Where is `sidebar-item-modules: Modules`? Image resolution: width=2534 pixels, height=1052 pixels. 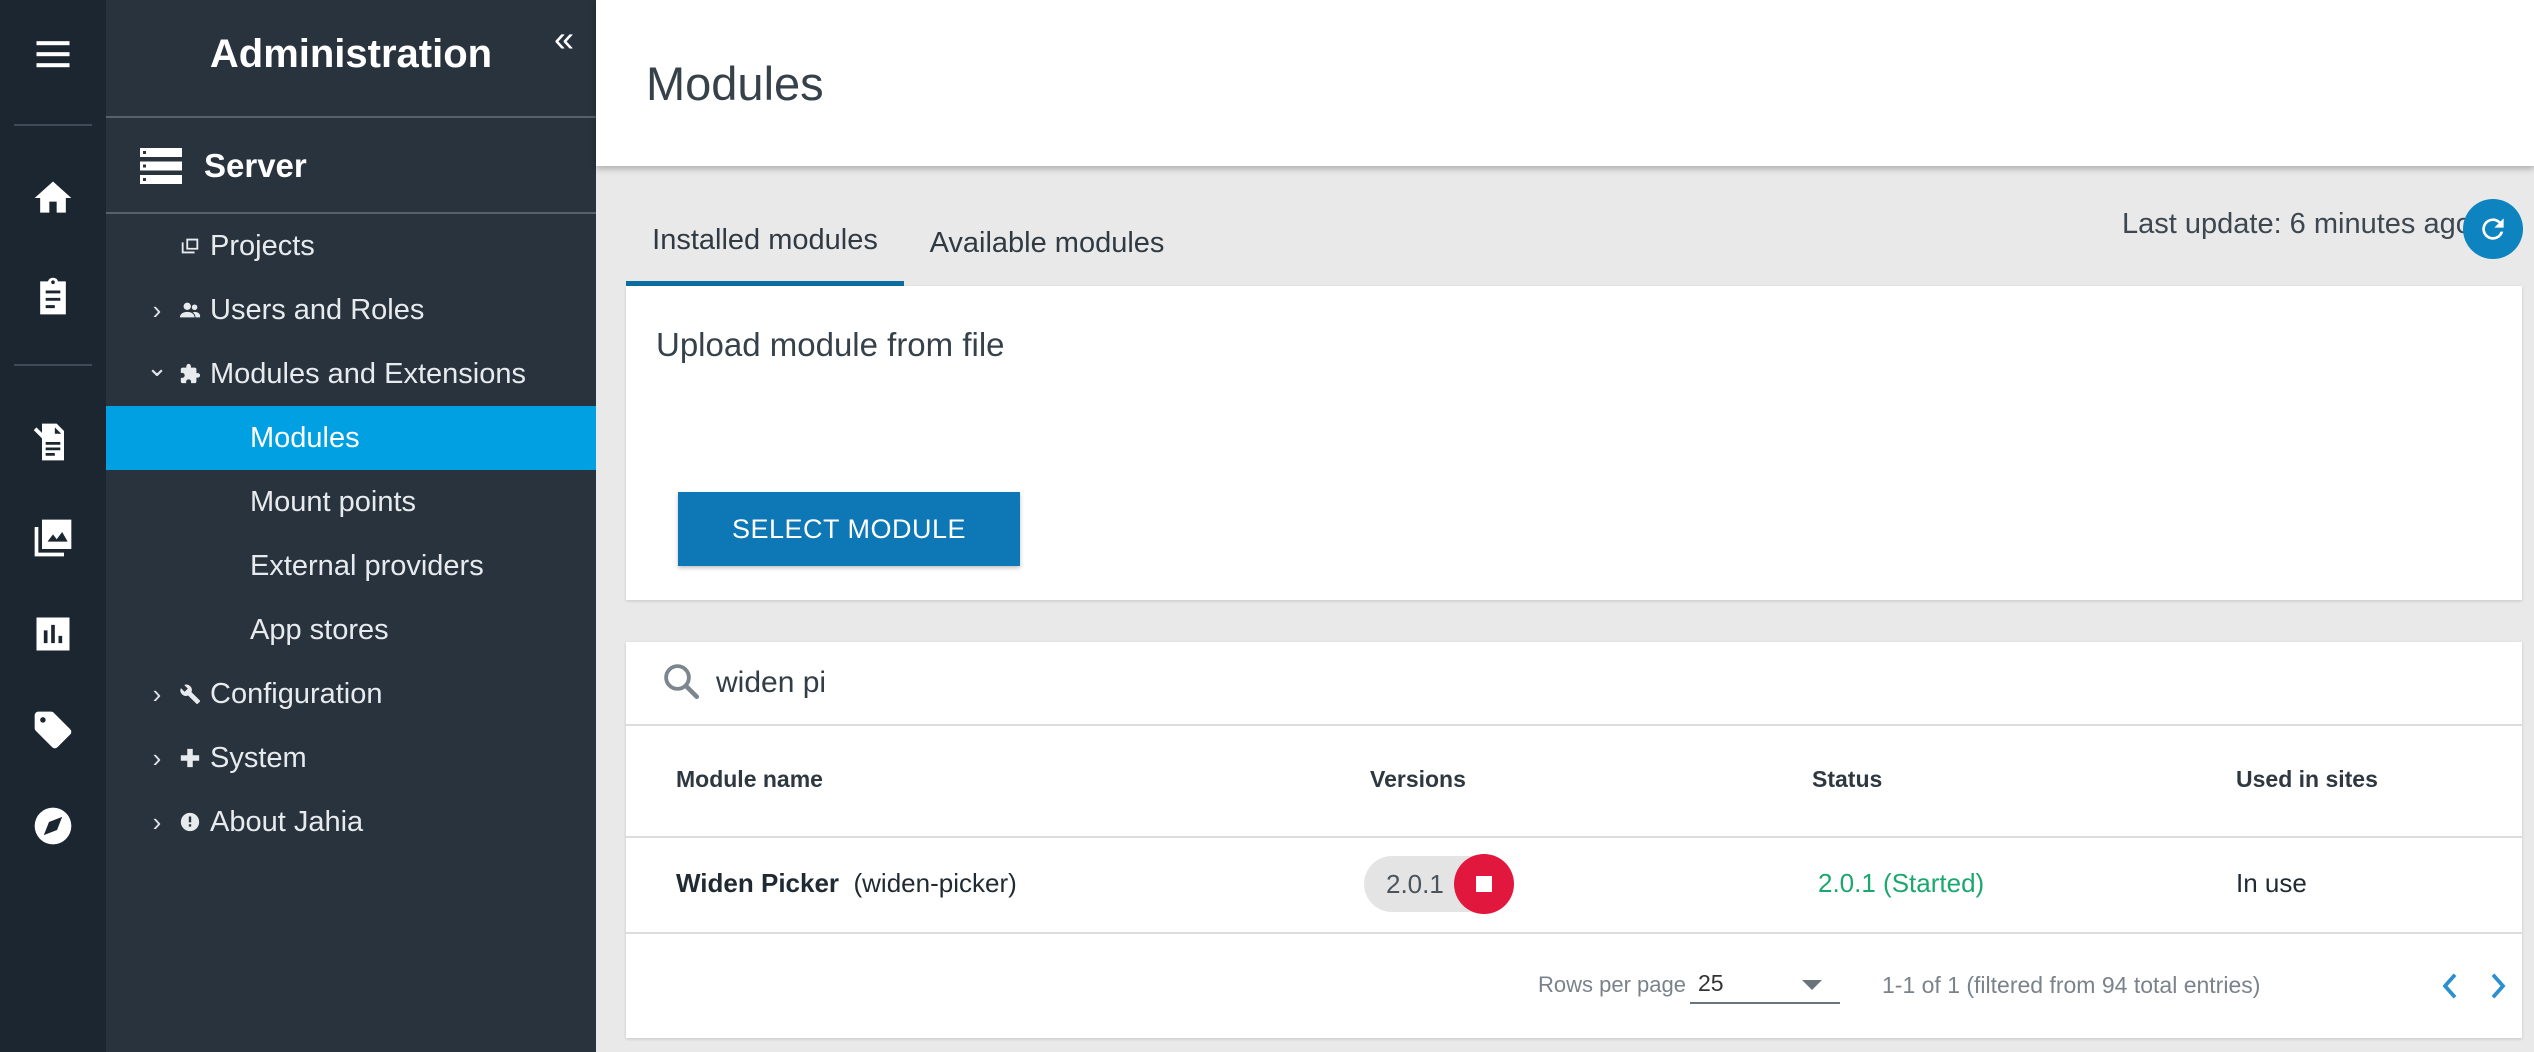
sidebar-item-modules: Modules is located at coordinates (351, 438).